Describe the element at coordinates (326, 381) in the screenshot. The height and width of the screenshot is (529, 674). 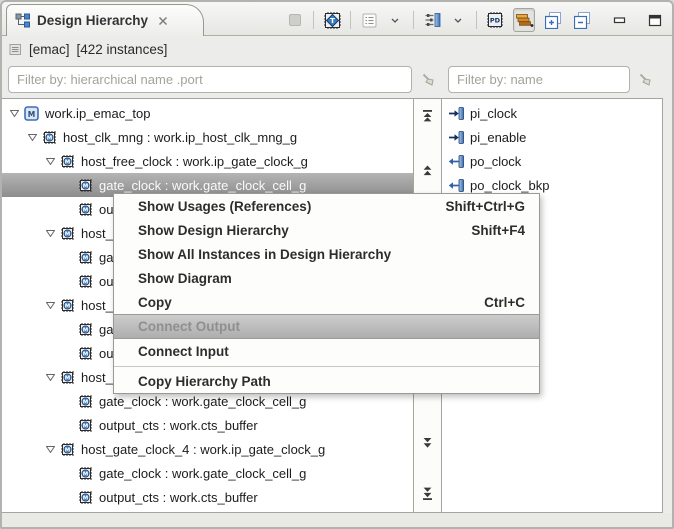
I see `menu-item-copy-hierarchy-path: Copy Hierarchy Path` at that location.